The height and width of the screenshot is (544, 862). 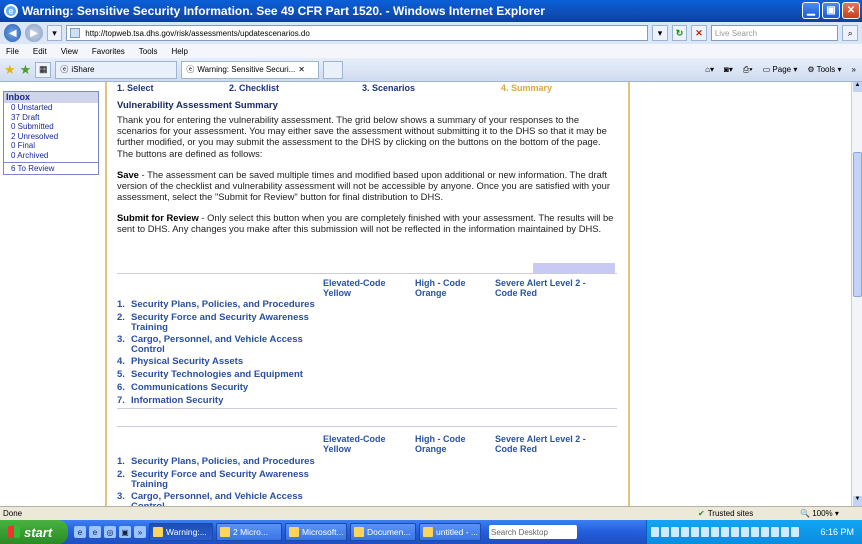 I want to click on category-row: 4. Physical Security Assets, so click(x=216, y=362).